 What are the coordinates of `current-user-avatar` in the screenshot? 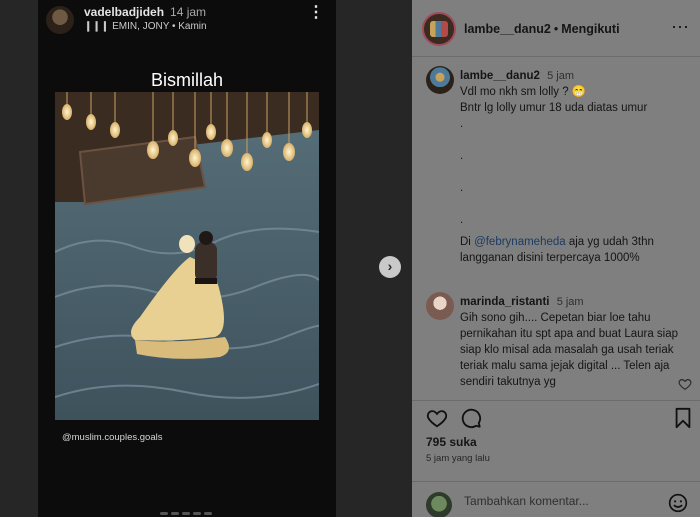 It's located at (439, 504).